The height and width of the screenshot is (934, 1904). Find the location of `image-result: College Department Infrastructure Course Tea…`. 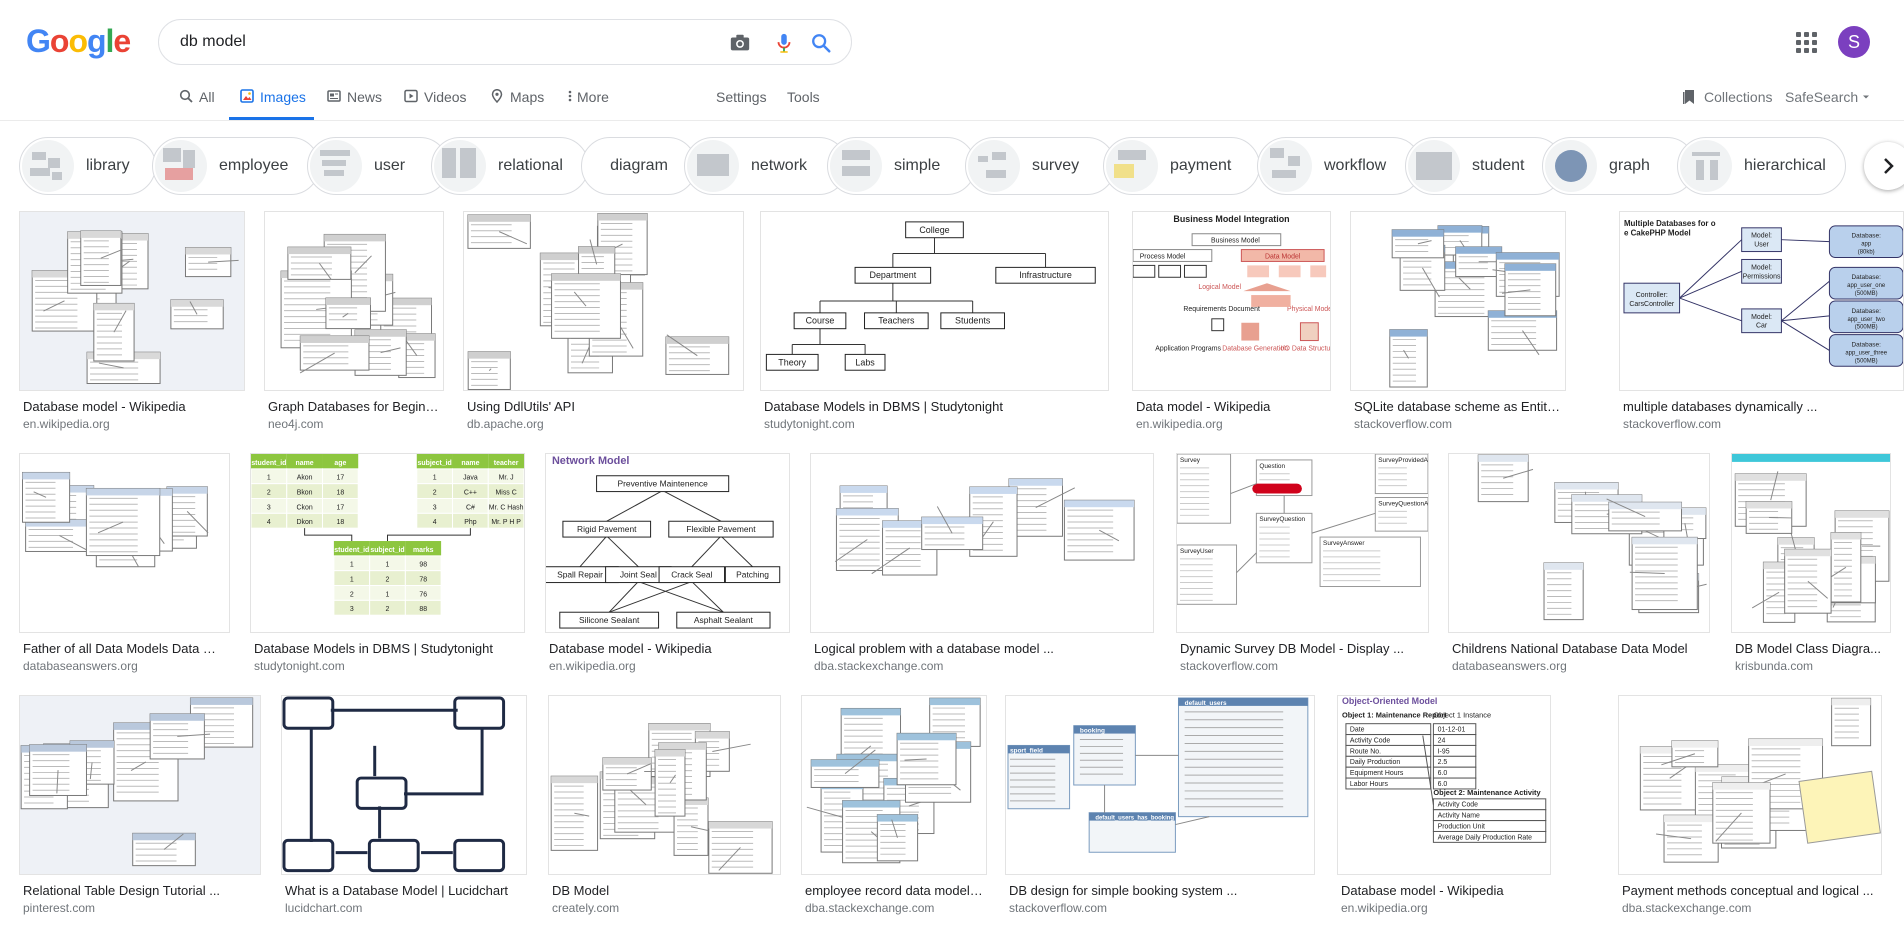

image-result: College Department Infrastructure Course Tea… is located at coordinates (934, 322).